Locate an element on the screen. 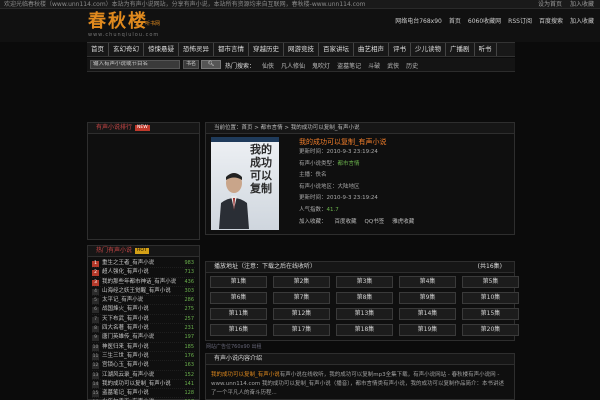 The image size is (600, 400). rank-list-item: 10 神医归来_有声小说 185 is located at coordinates (143, 347).